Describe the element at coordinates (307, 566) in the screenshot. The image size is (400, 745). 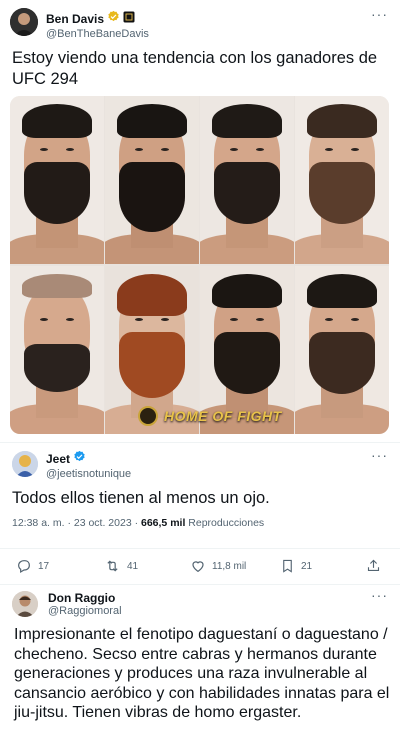
I see `bookmark-count: 21` at that location.